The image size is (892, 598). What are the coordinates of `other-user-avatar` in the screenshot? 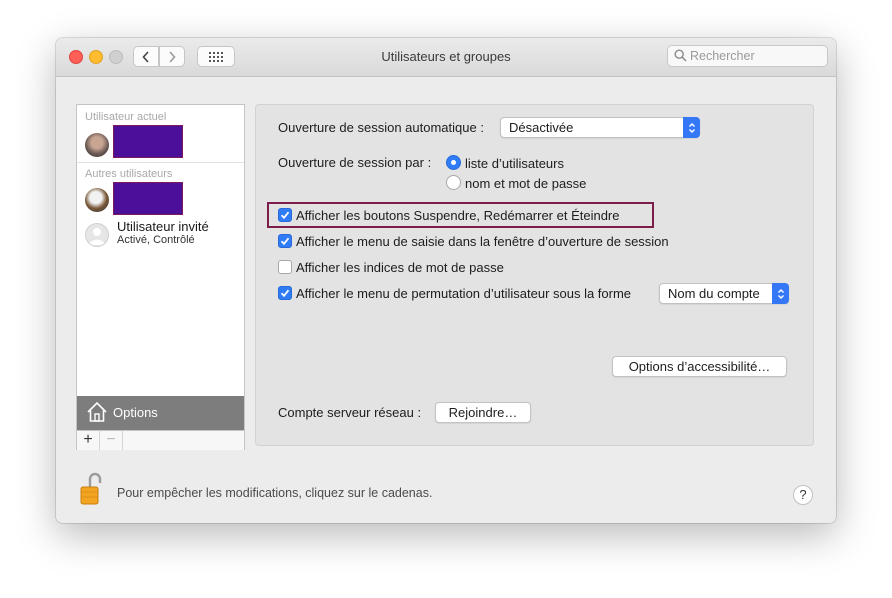 It's located at (97, 200).